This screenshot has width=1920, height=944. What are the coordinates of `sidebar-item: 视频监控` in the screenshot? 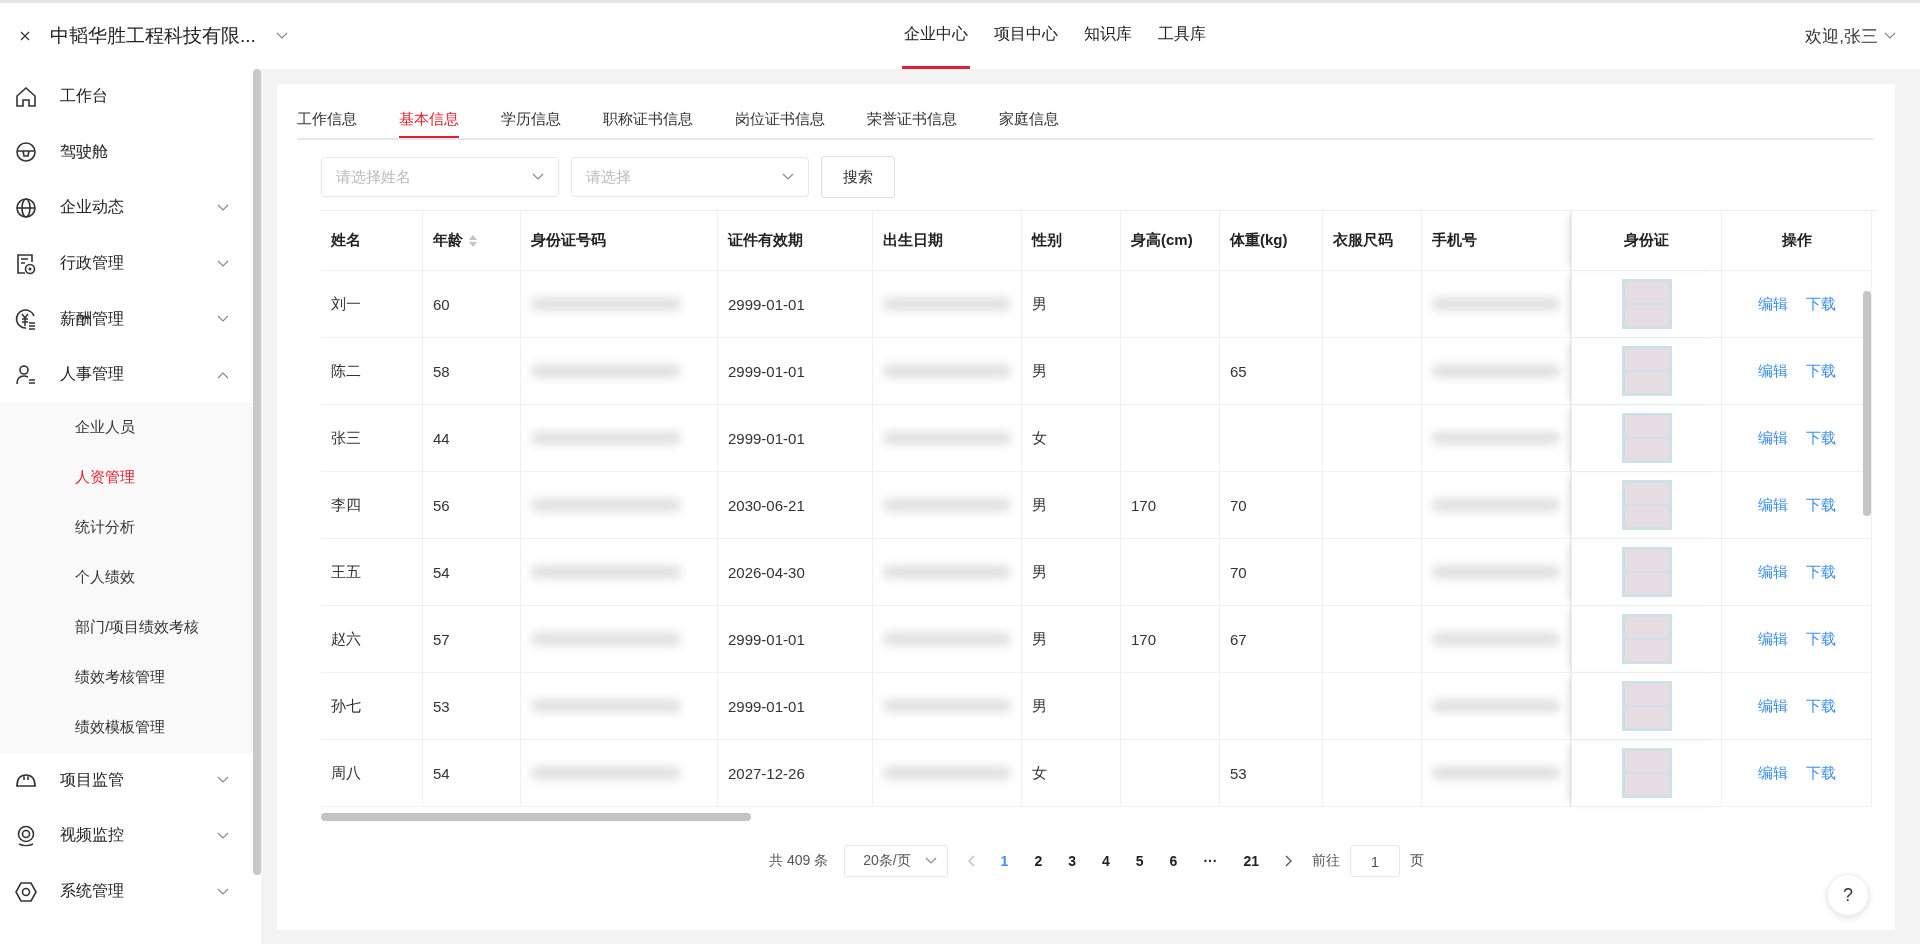 It's located at (126, 836).